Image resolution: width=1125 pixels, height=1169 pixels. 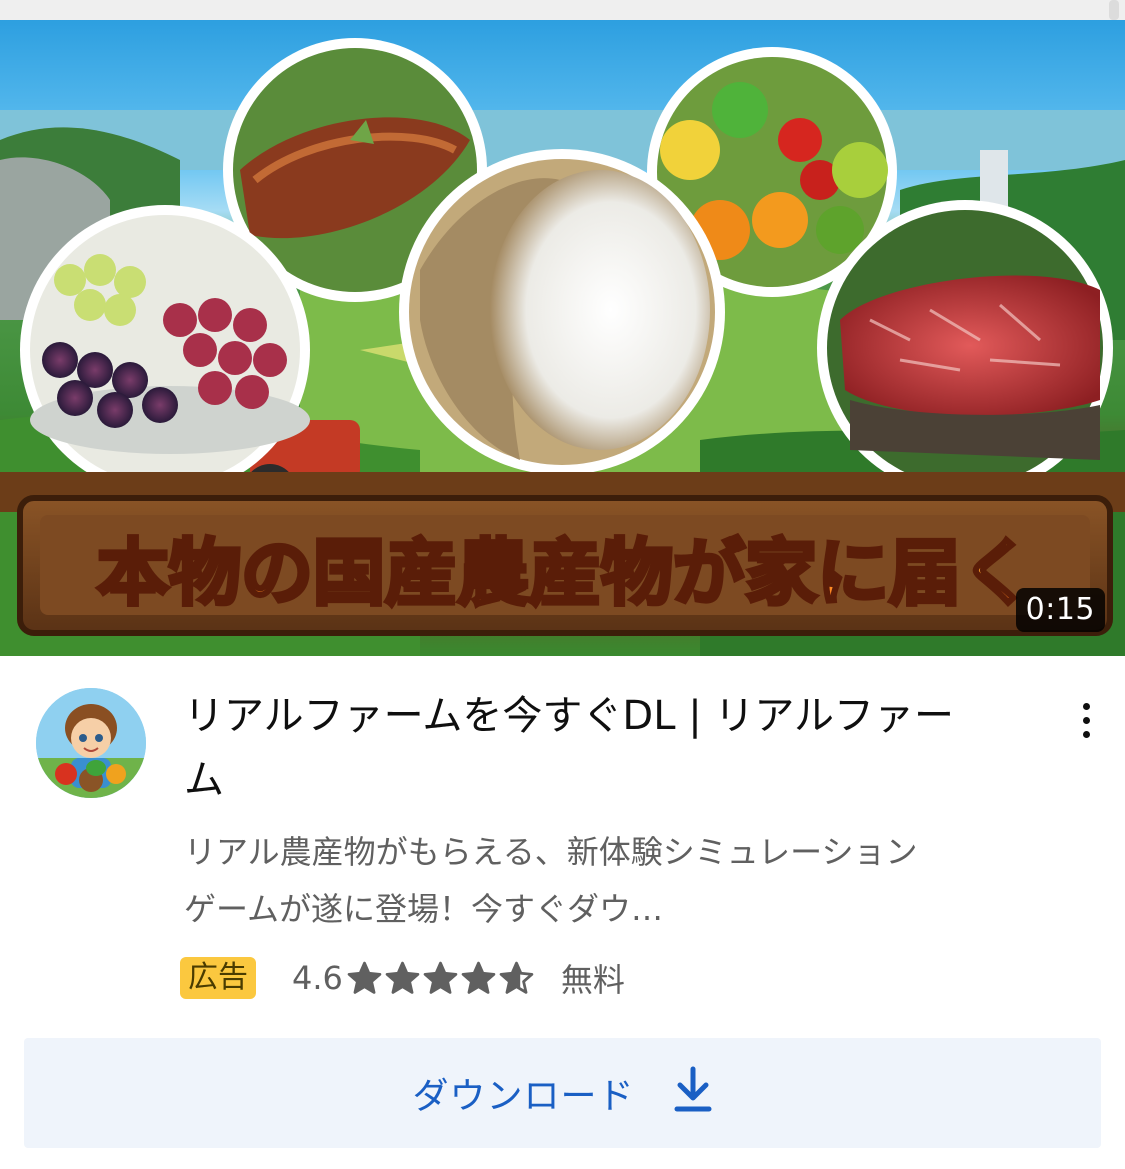 I want to click on avatar-farmer-icon, so click(x=91, y=743).